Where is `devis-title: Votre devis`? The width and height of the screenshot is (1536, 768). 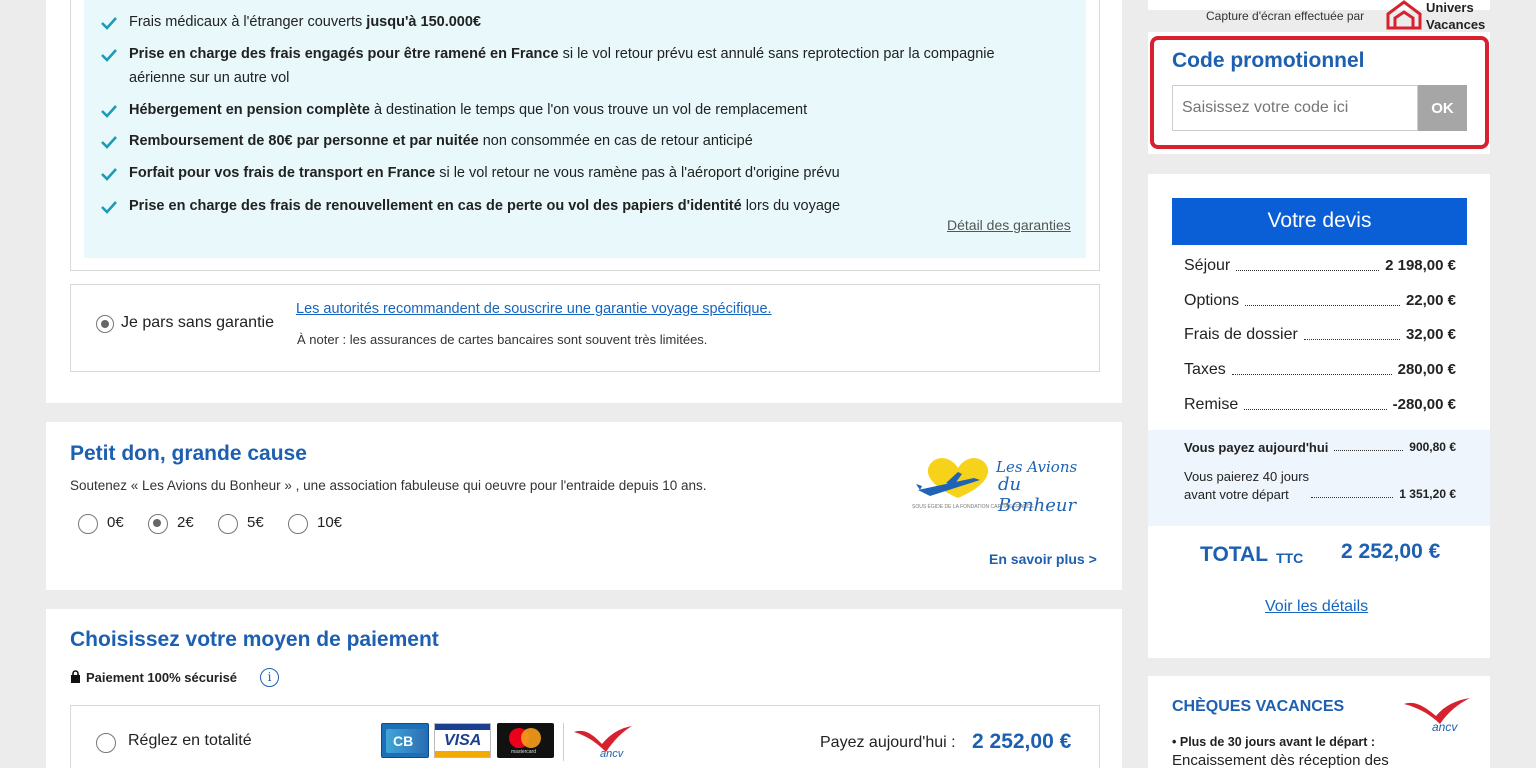 devis-title: Votre devis is located at coordinates (1319, 220).